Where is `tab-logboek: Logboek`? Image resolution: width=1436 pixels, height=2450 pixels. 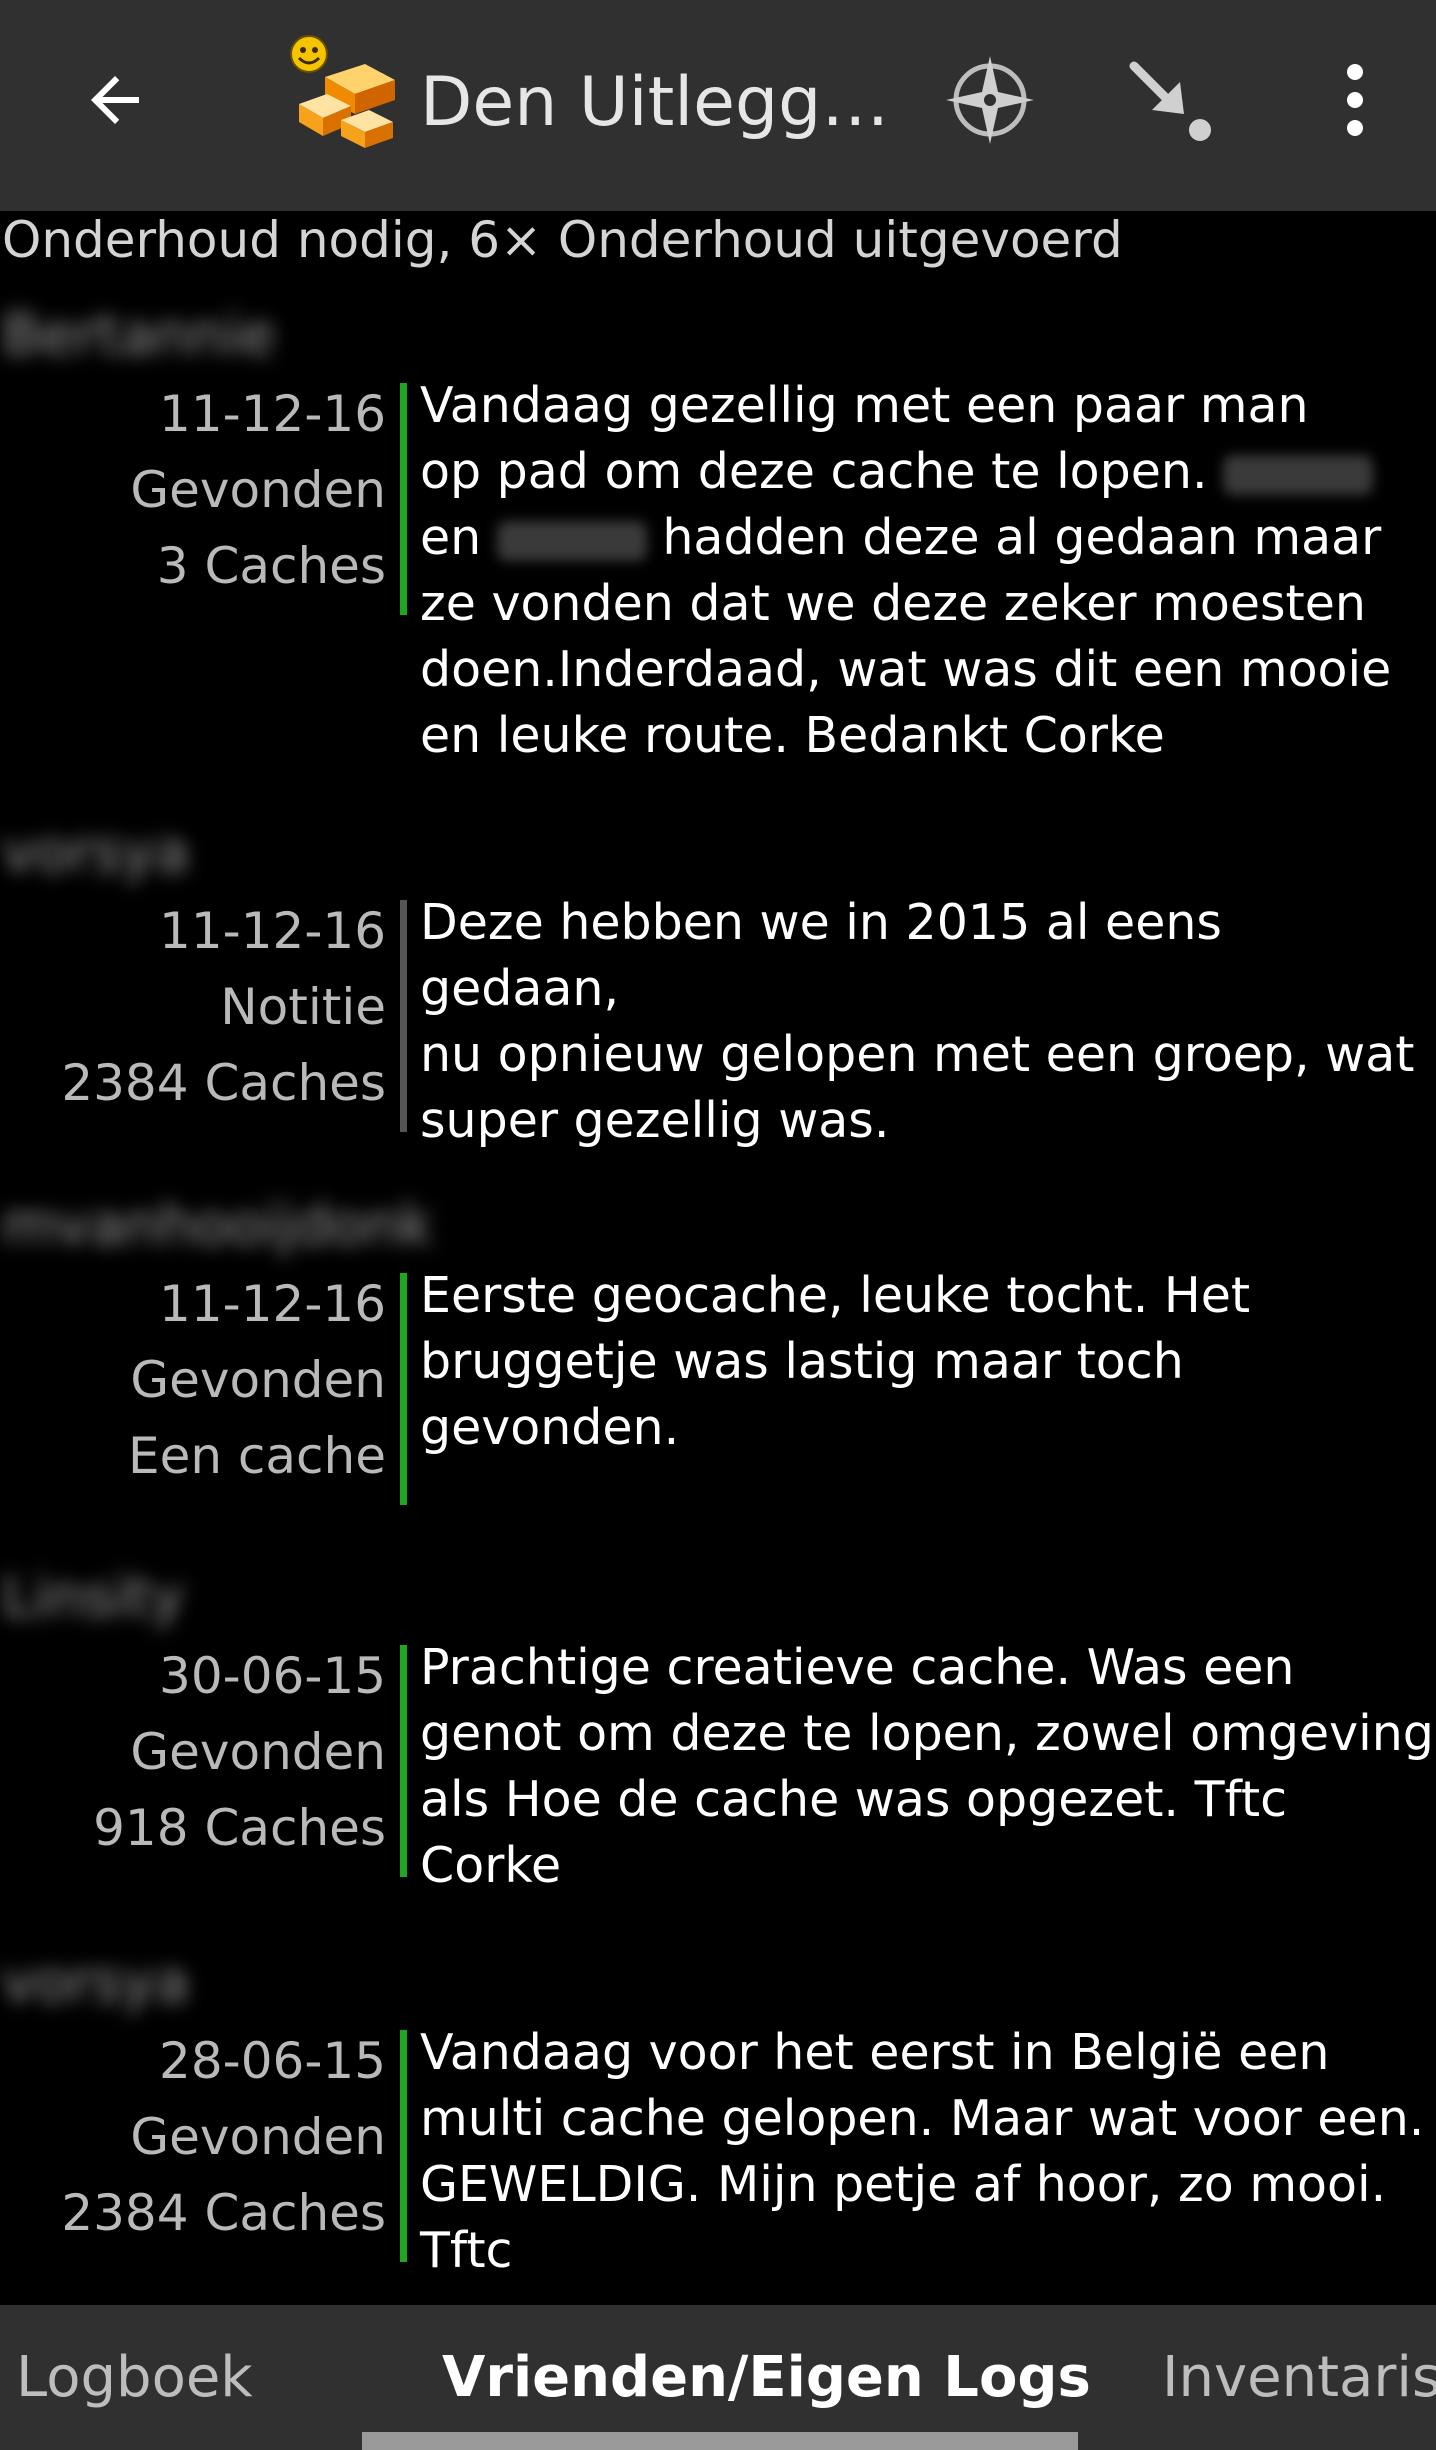
tab-logboek: Logboek is located at coordinates (134, 2377).